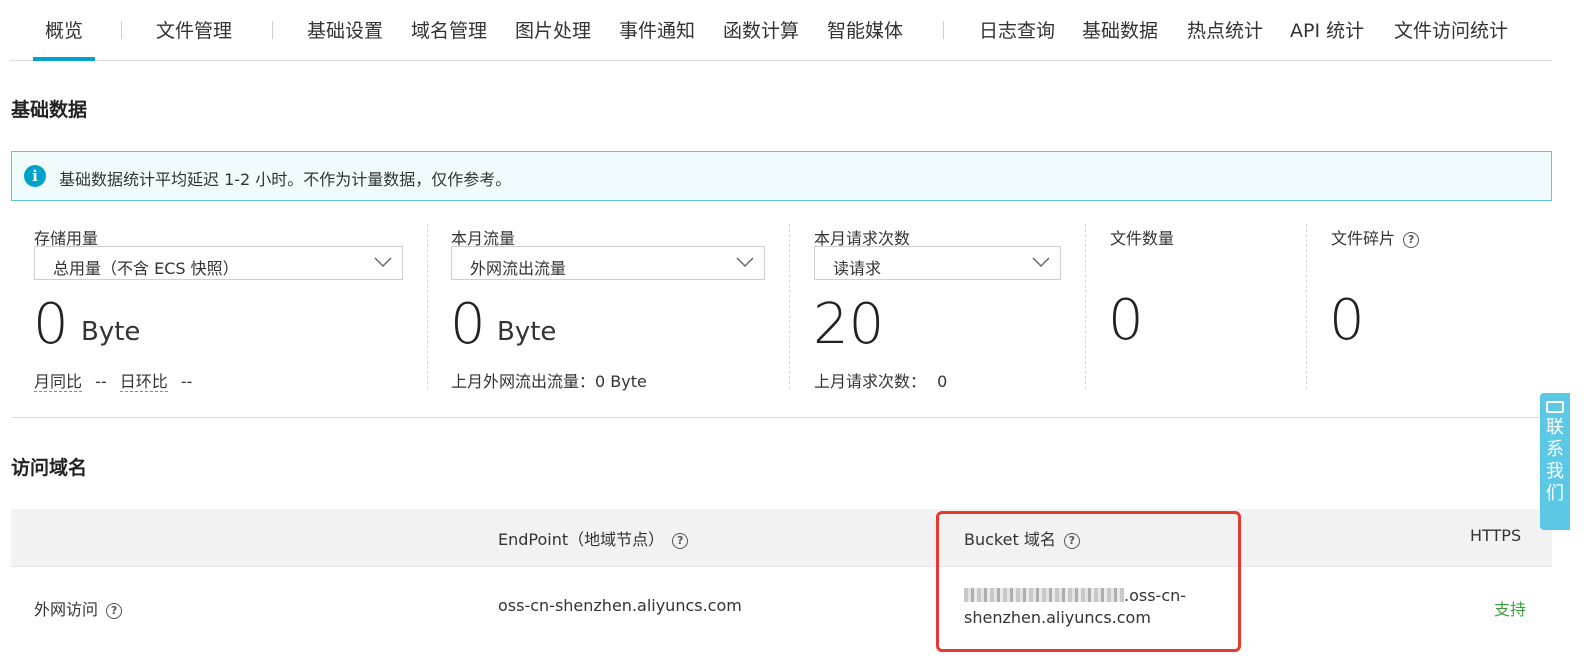  I want to click on traffic-value: 0, so click(468, 324).